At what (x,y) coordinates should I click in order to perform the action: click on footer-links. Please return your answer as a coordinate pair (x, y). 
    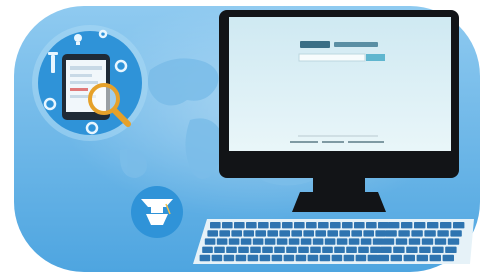
    Looking at the image, I should click on (337, 142).